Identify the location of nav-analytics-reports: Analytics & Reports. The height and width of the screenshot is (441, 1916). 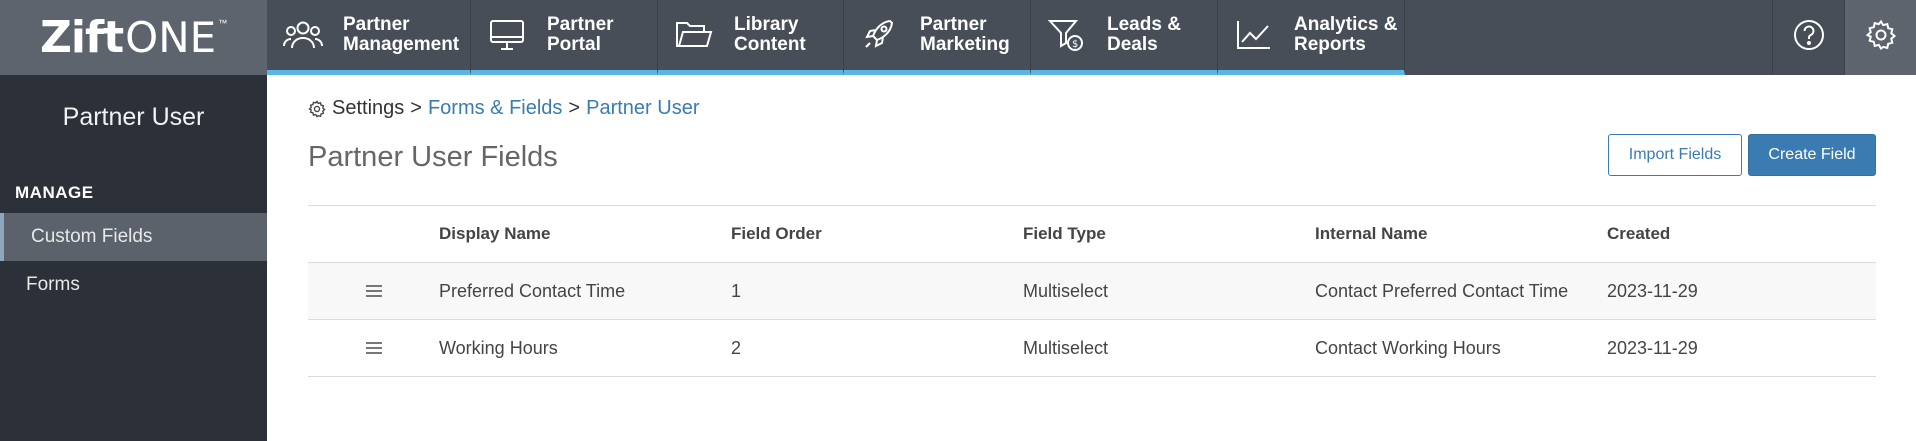
(1311, 37).